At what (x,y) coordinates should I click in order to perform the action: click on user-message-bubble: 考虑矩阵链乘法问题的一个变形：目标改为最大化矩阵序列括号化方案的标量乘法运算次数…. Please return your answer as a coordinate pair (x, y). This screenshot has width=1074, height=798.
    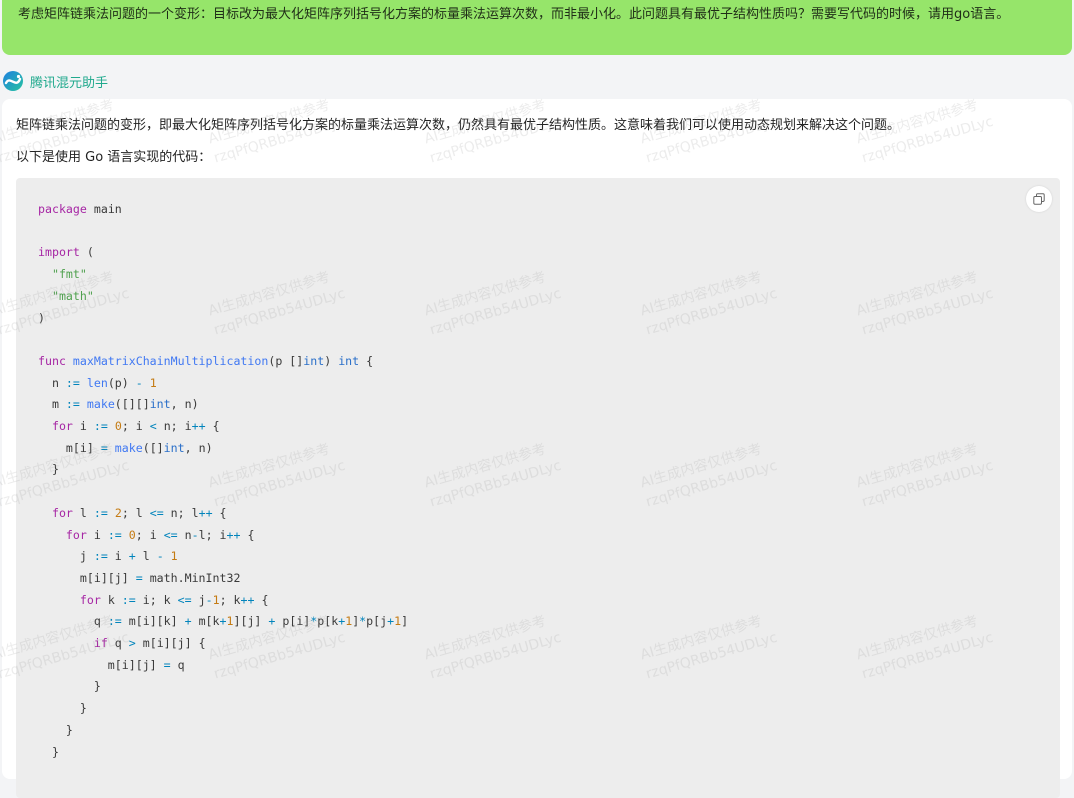
    Looking at the image, I should click on (537, 27).